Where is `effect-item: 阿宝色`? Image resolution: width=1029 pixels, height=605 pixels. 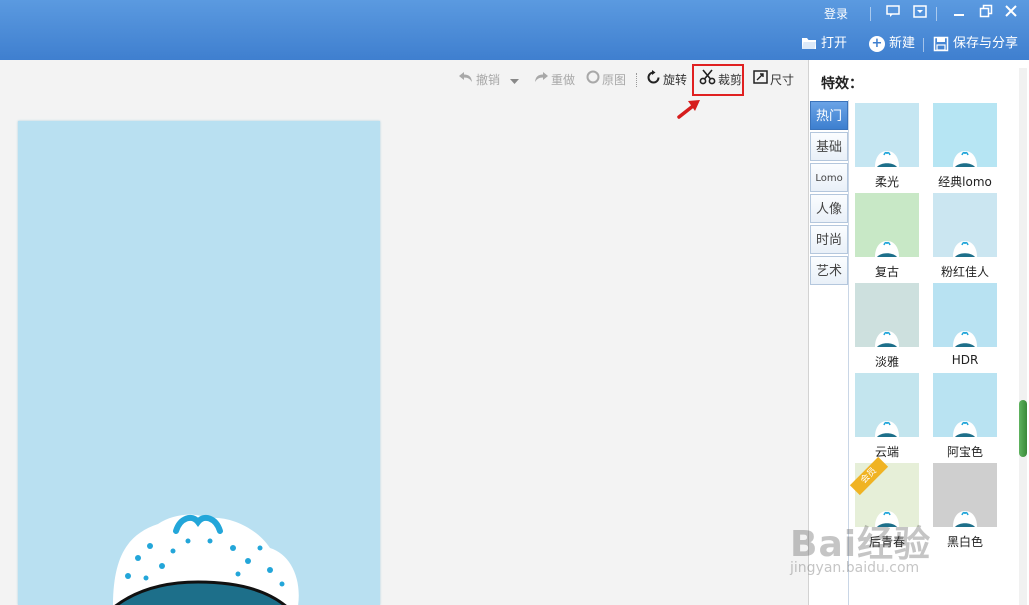
effect-item: 阿宝色 is located at coordinates (965, 416).